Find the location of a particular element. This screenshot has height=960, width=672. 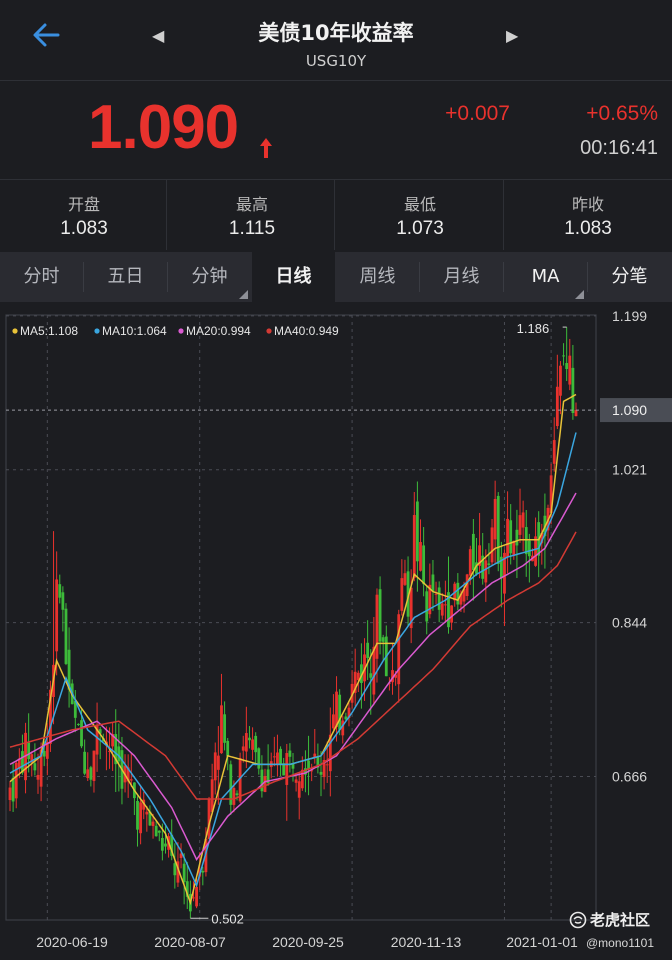

watermark: 老虎社区 @mono1101 is located at coordinates (618, 931).